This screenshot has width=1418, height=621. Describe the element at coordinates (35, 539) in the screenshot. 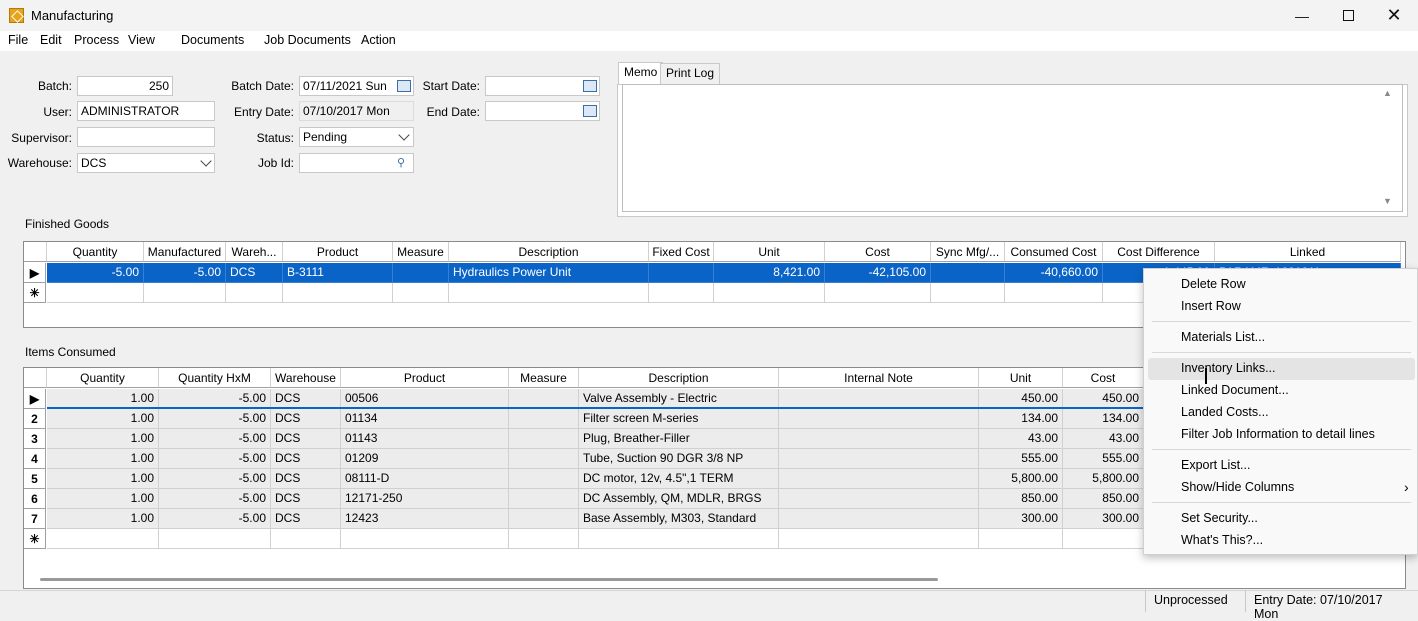

I see `new-row-icon: ✳` at that location.